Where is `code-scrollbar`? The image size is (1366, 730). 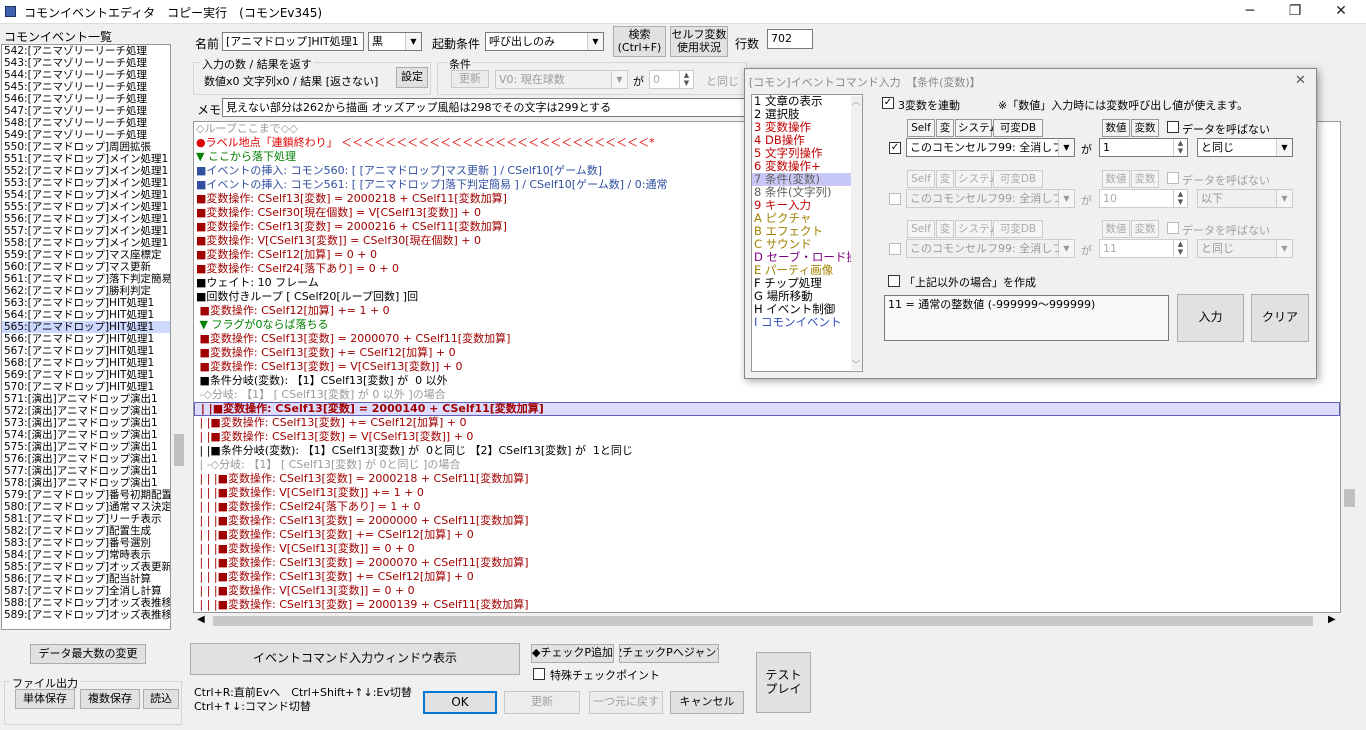
code-scrollbar is located at coordinates (1349, 367).